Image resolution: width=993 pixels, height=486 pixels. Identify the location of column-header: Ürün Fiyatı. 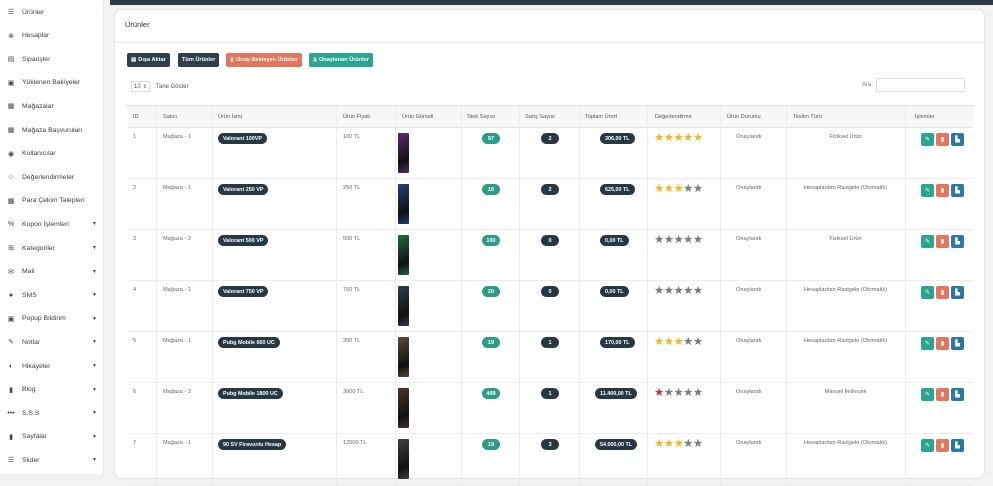
(356, 117).